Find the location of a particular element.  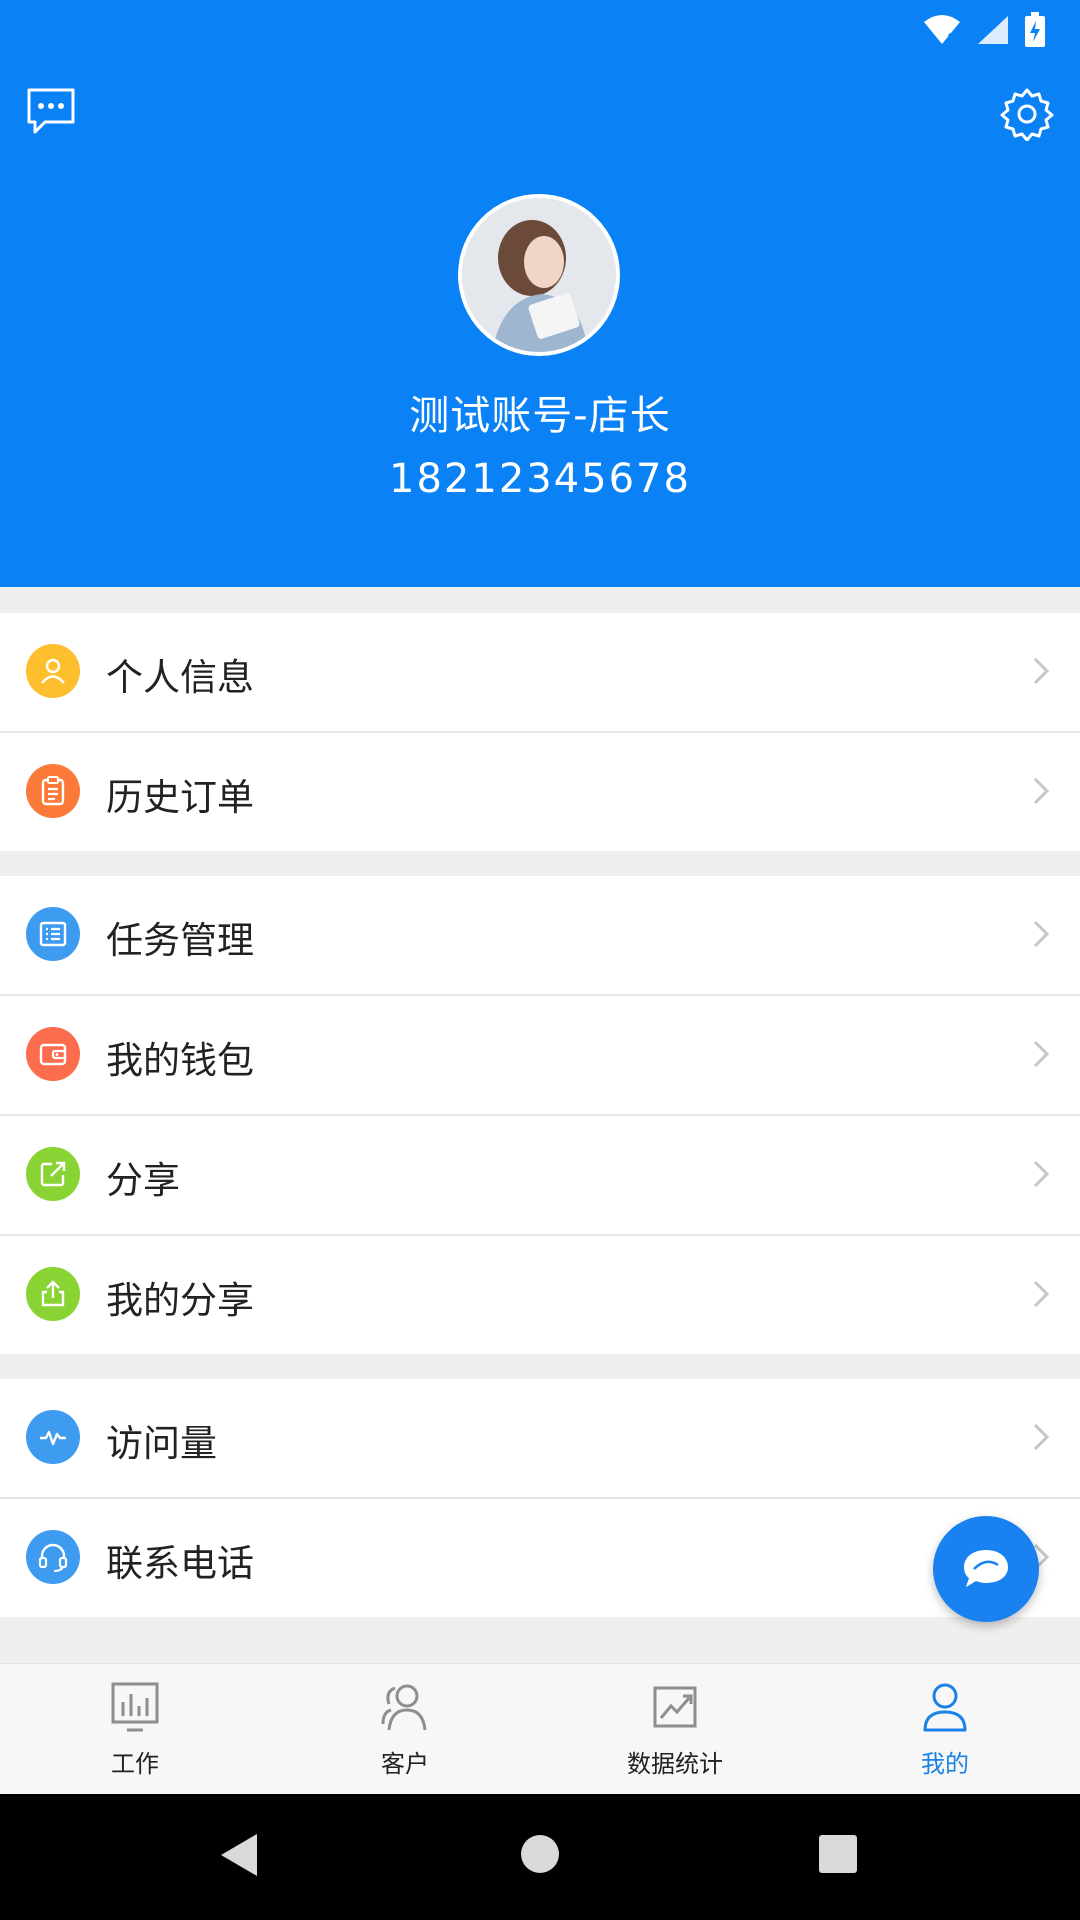

upload-icon is located at coordinates (53, 1294).